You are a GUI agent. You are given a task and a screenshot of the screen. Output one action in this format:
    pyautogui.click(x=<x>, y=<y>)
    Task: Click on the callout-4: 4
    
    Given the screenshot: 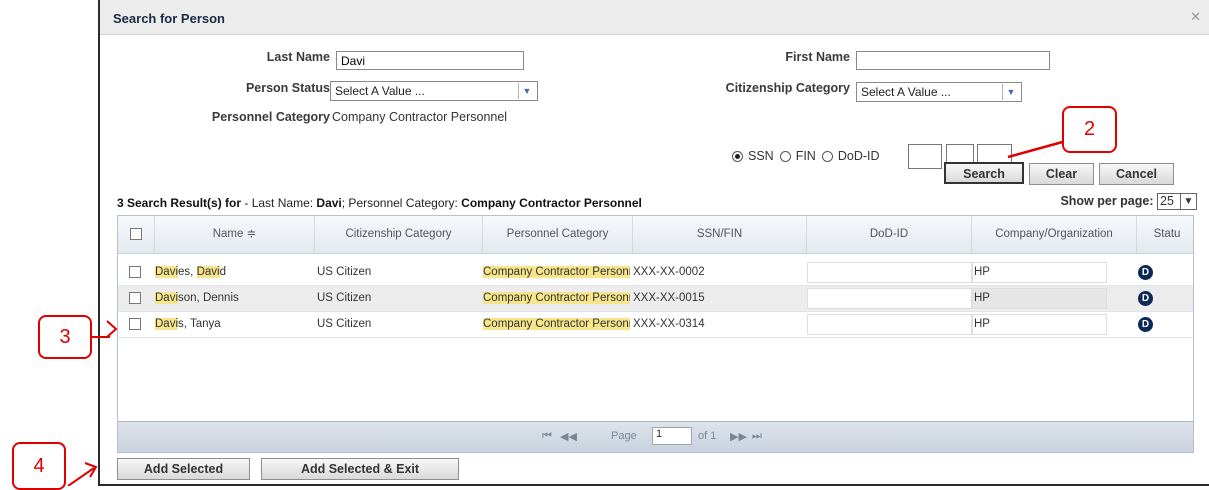 What is the action you would take?
    pyautogui.click(x=39, y=466)
    